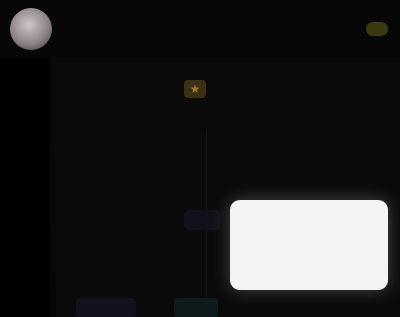 This screenshot has width=400, height=317. I want to click on popup-card, so click(309, 245).